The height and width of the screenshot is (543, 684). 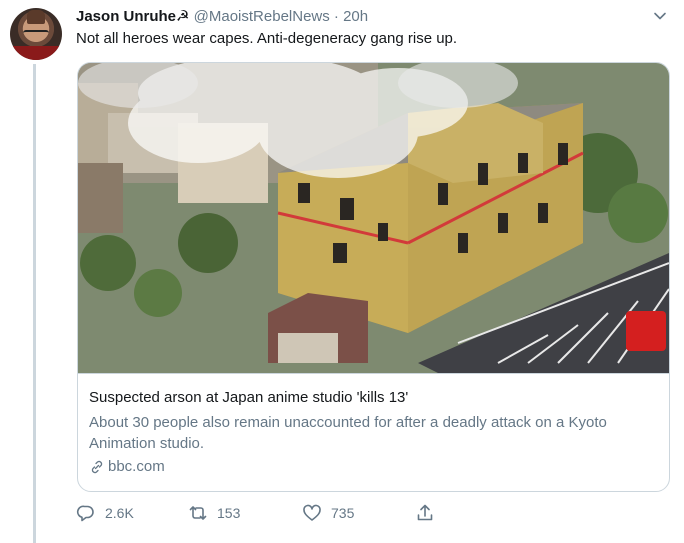 I want to click on reply-icon, so click(x=85, y=513).